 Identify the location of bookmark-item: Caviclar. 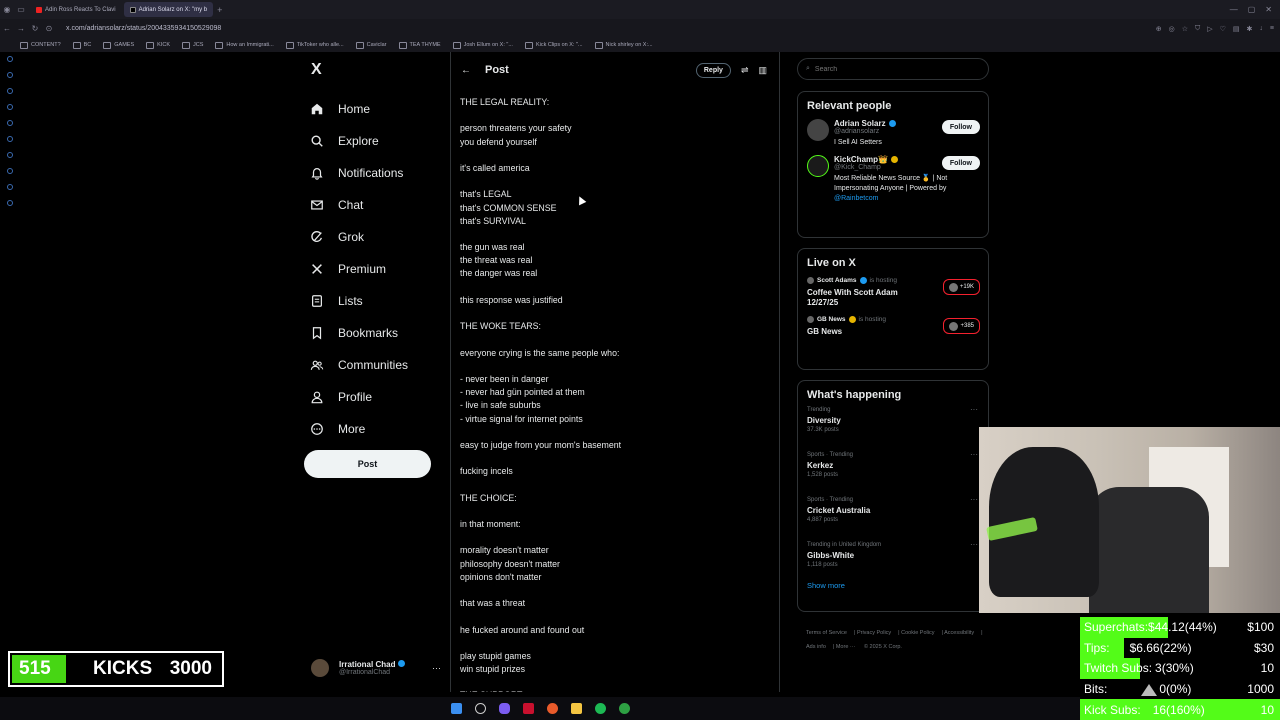
(371, 45).